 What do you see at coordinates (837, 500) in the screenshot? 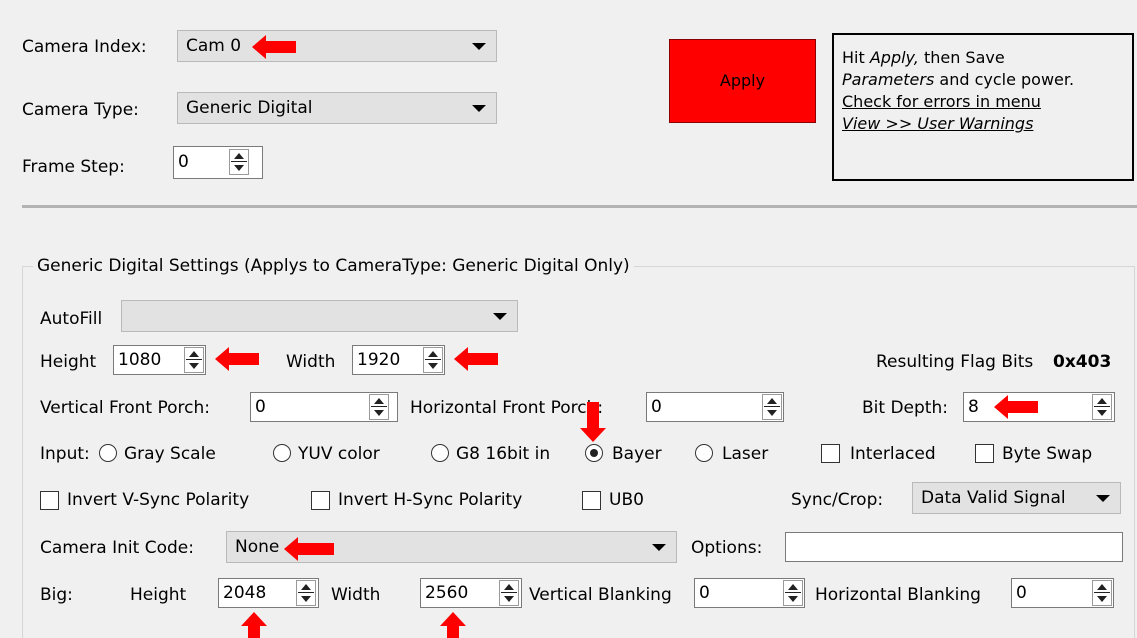
I see `sync-crop-label: Sync/Crop:` at bounding box center [837, 500].